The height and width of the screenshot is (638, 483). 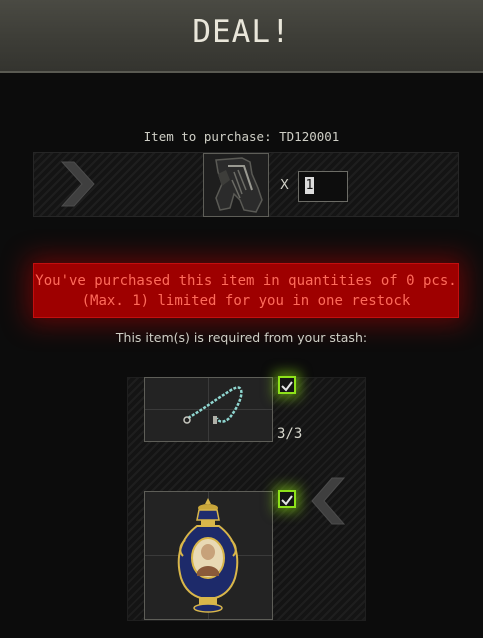 What do you see at coordinates (213, 405) in the screenshot?
I see `chain-icon` at bounding box center [213, 405].